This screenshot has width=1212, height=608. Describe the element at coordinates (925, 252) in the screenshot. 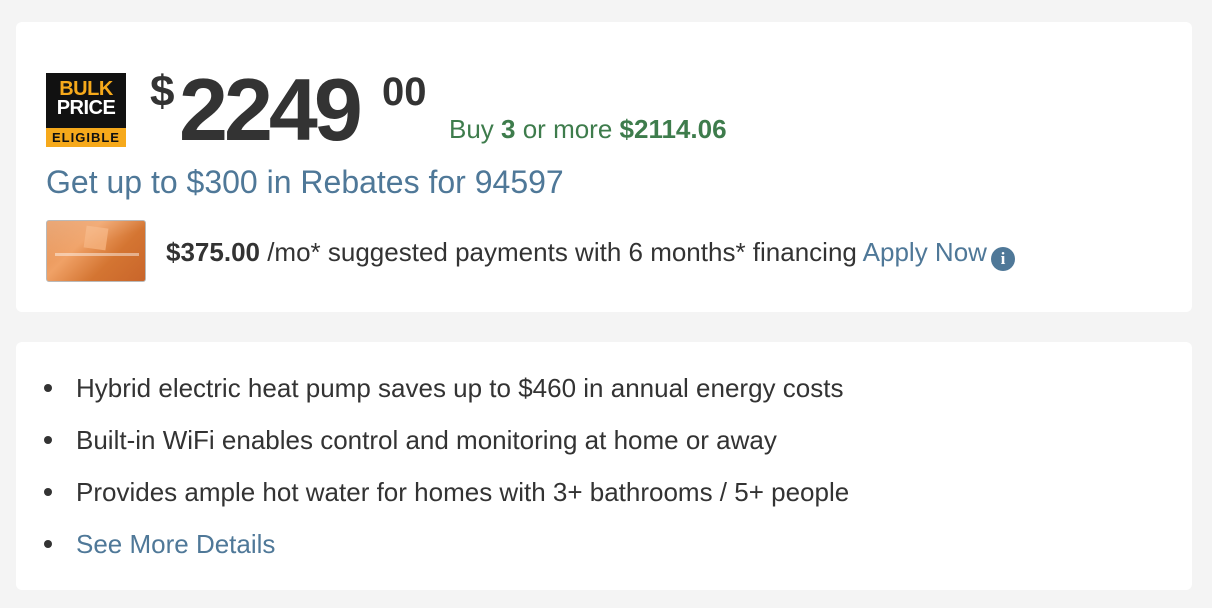

I see `apply-now-link: Apply Now` at that location.